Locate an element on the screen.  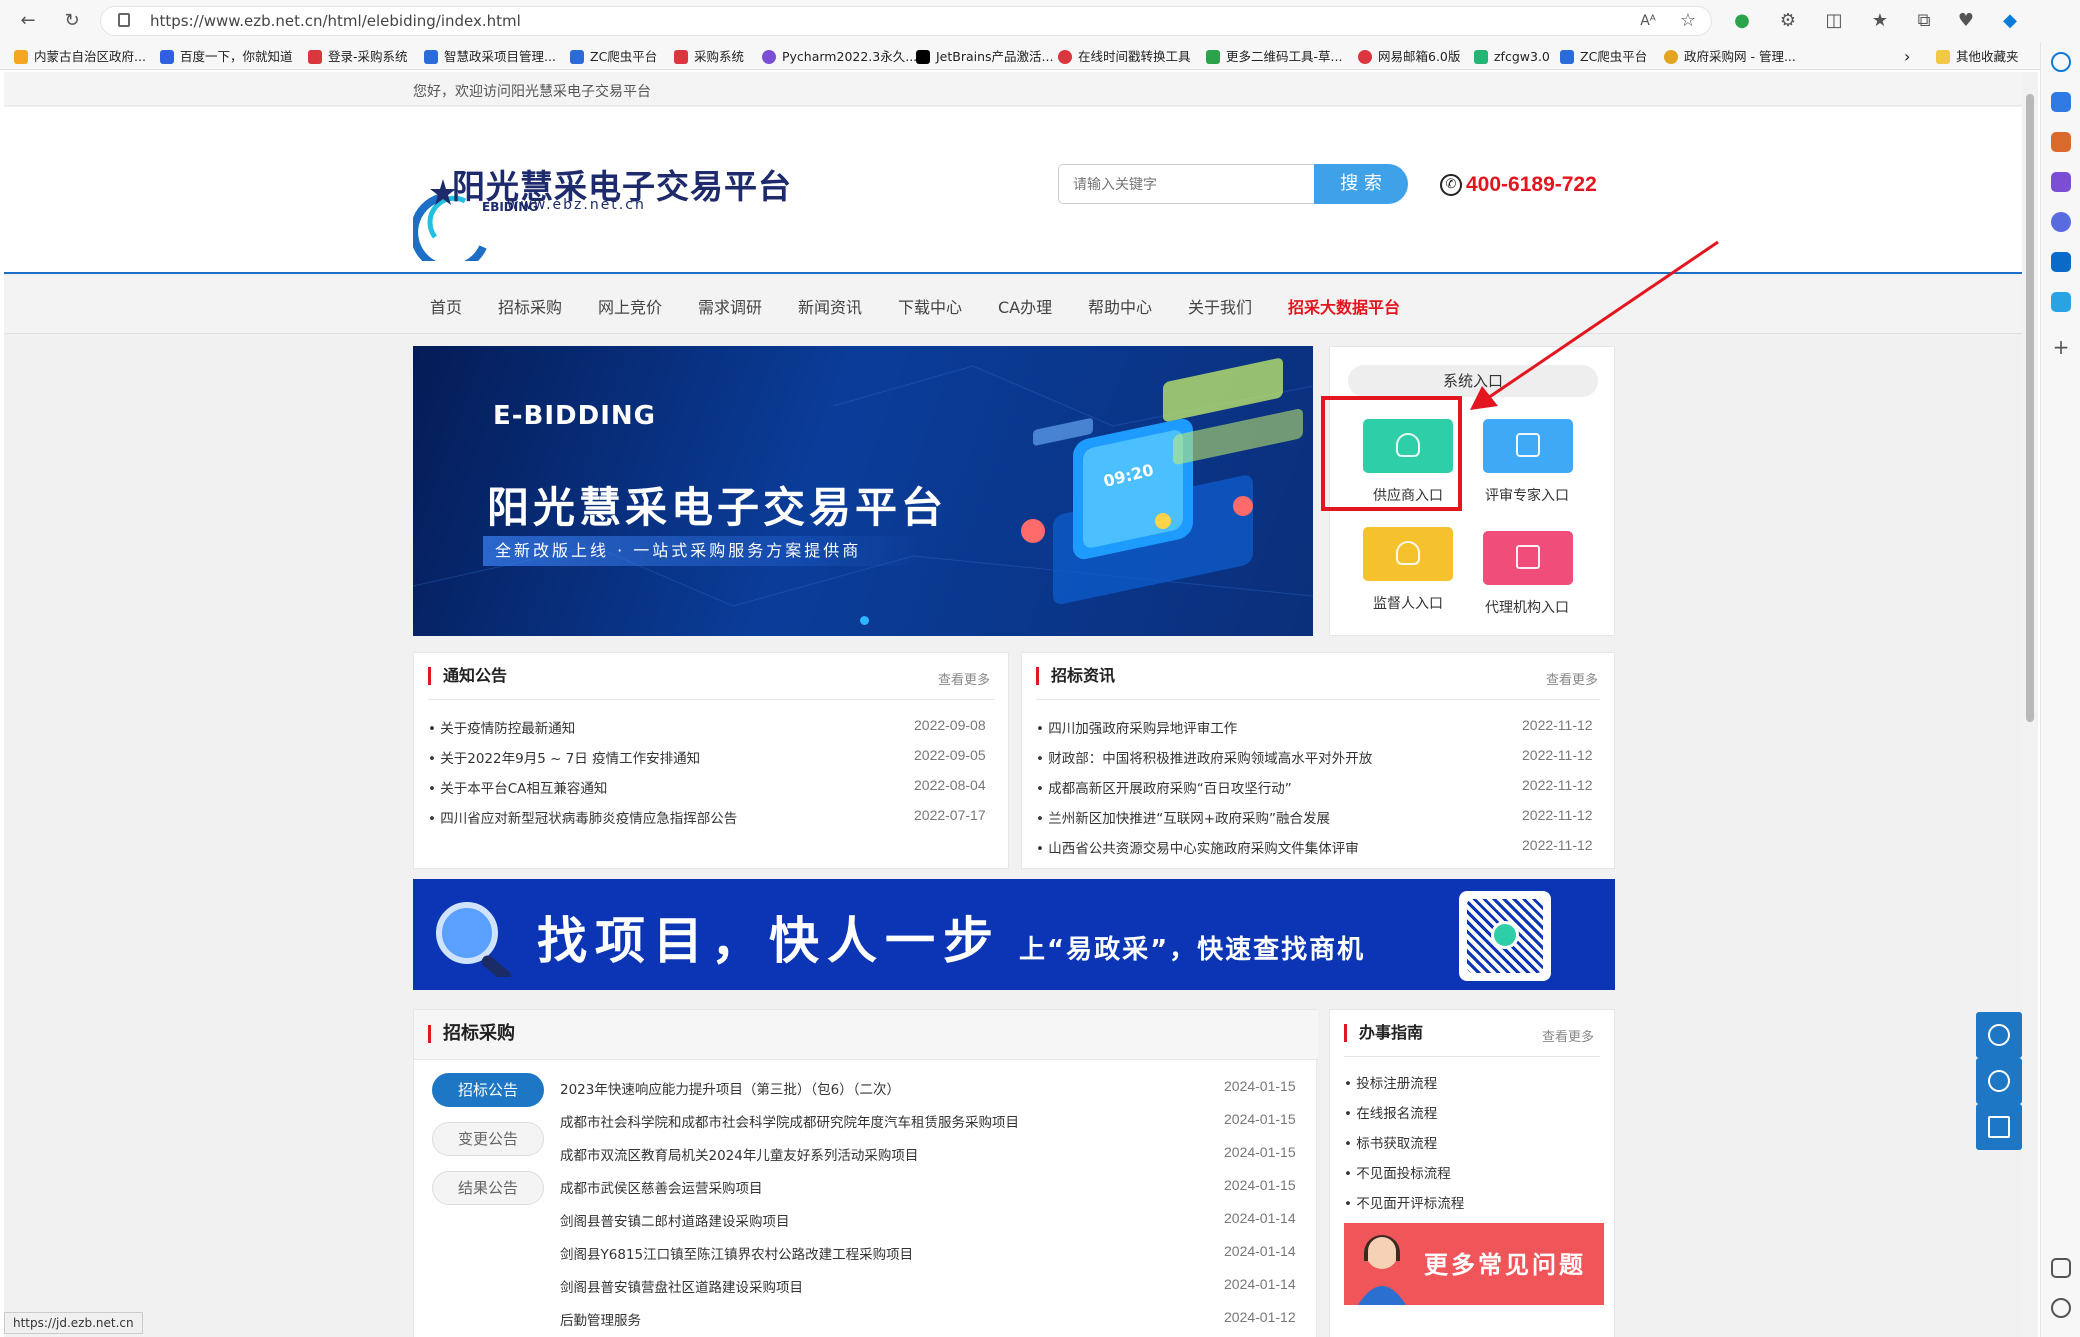
promo-banner: 找项目，快人一步 上“易政采”，快速查找商机 is located at coordinates (1014, 934).